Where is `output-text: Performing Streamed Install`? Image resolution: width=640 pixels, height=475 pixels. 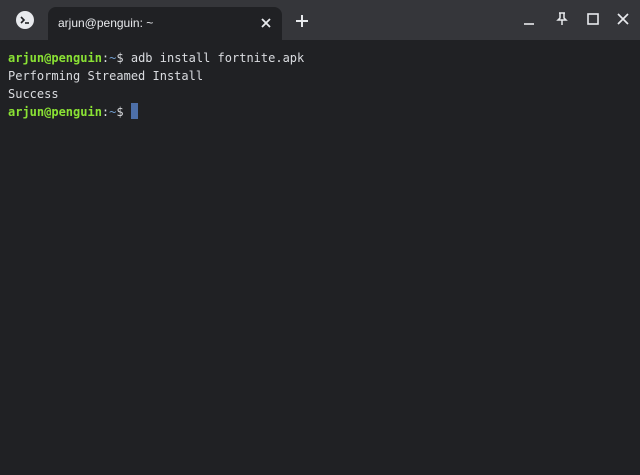
output-text: Performing Streamed Install is located at coordinates (106, 76).